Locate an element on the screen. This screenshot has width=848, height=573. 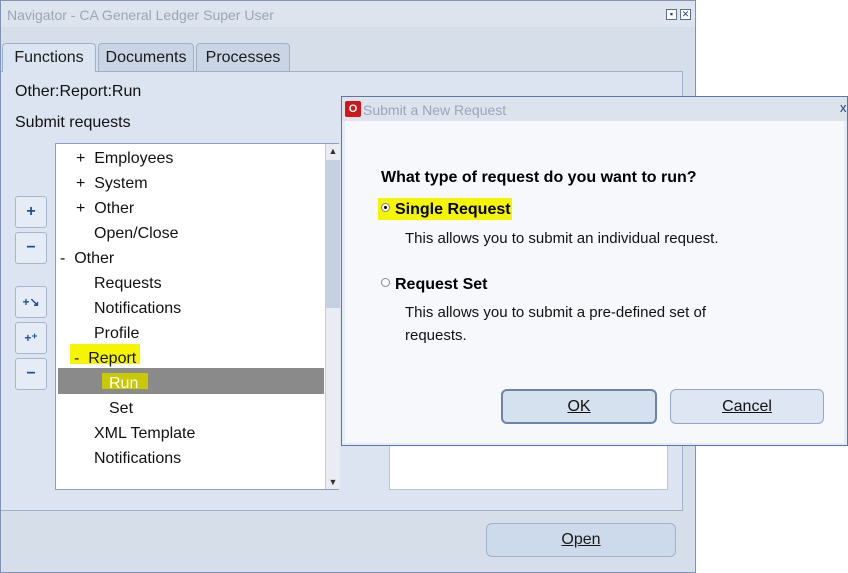
tree-item-label: Requests is located at coordinates (128, 283).